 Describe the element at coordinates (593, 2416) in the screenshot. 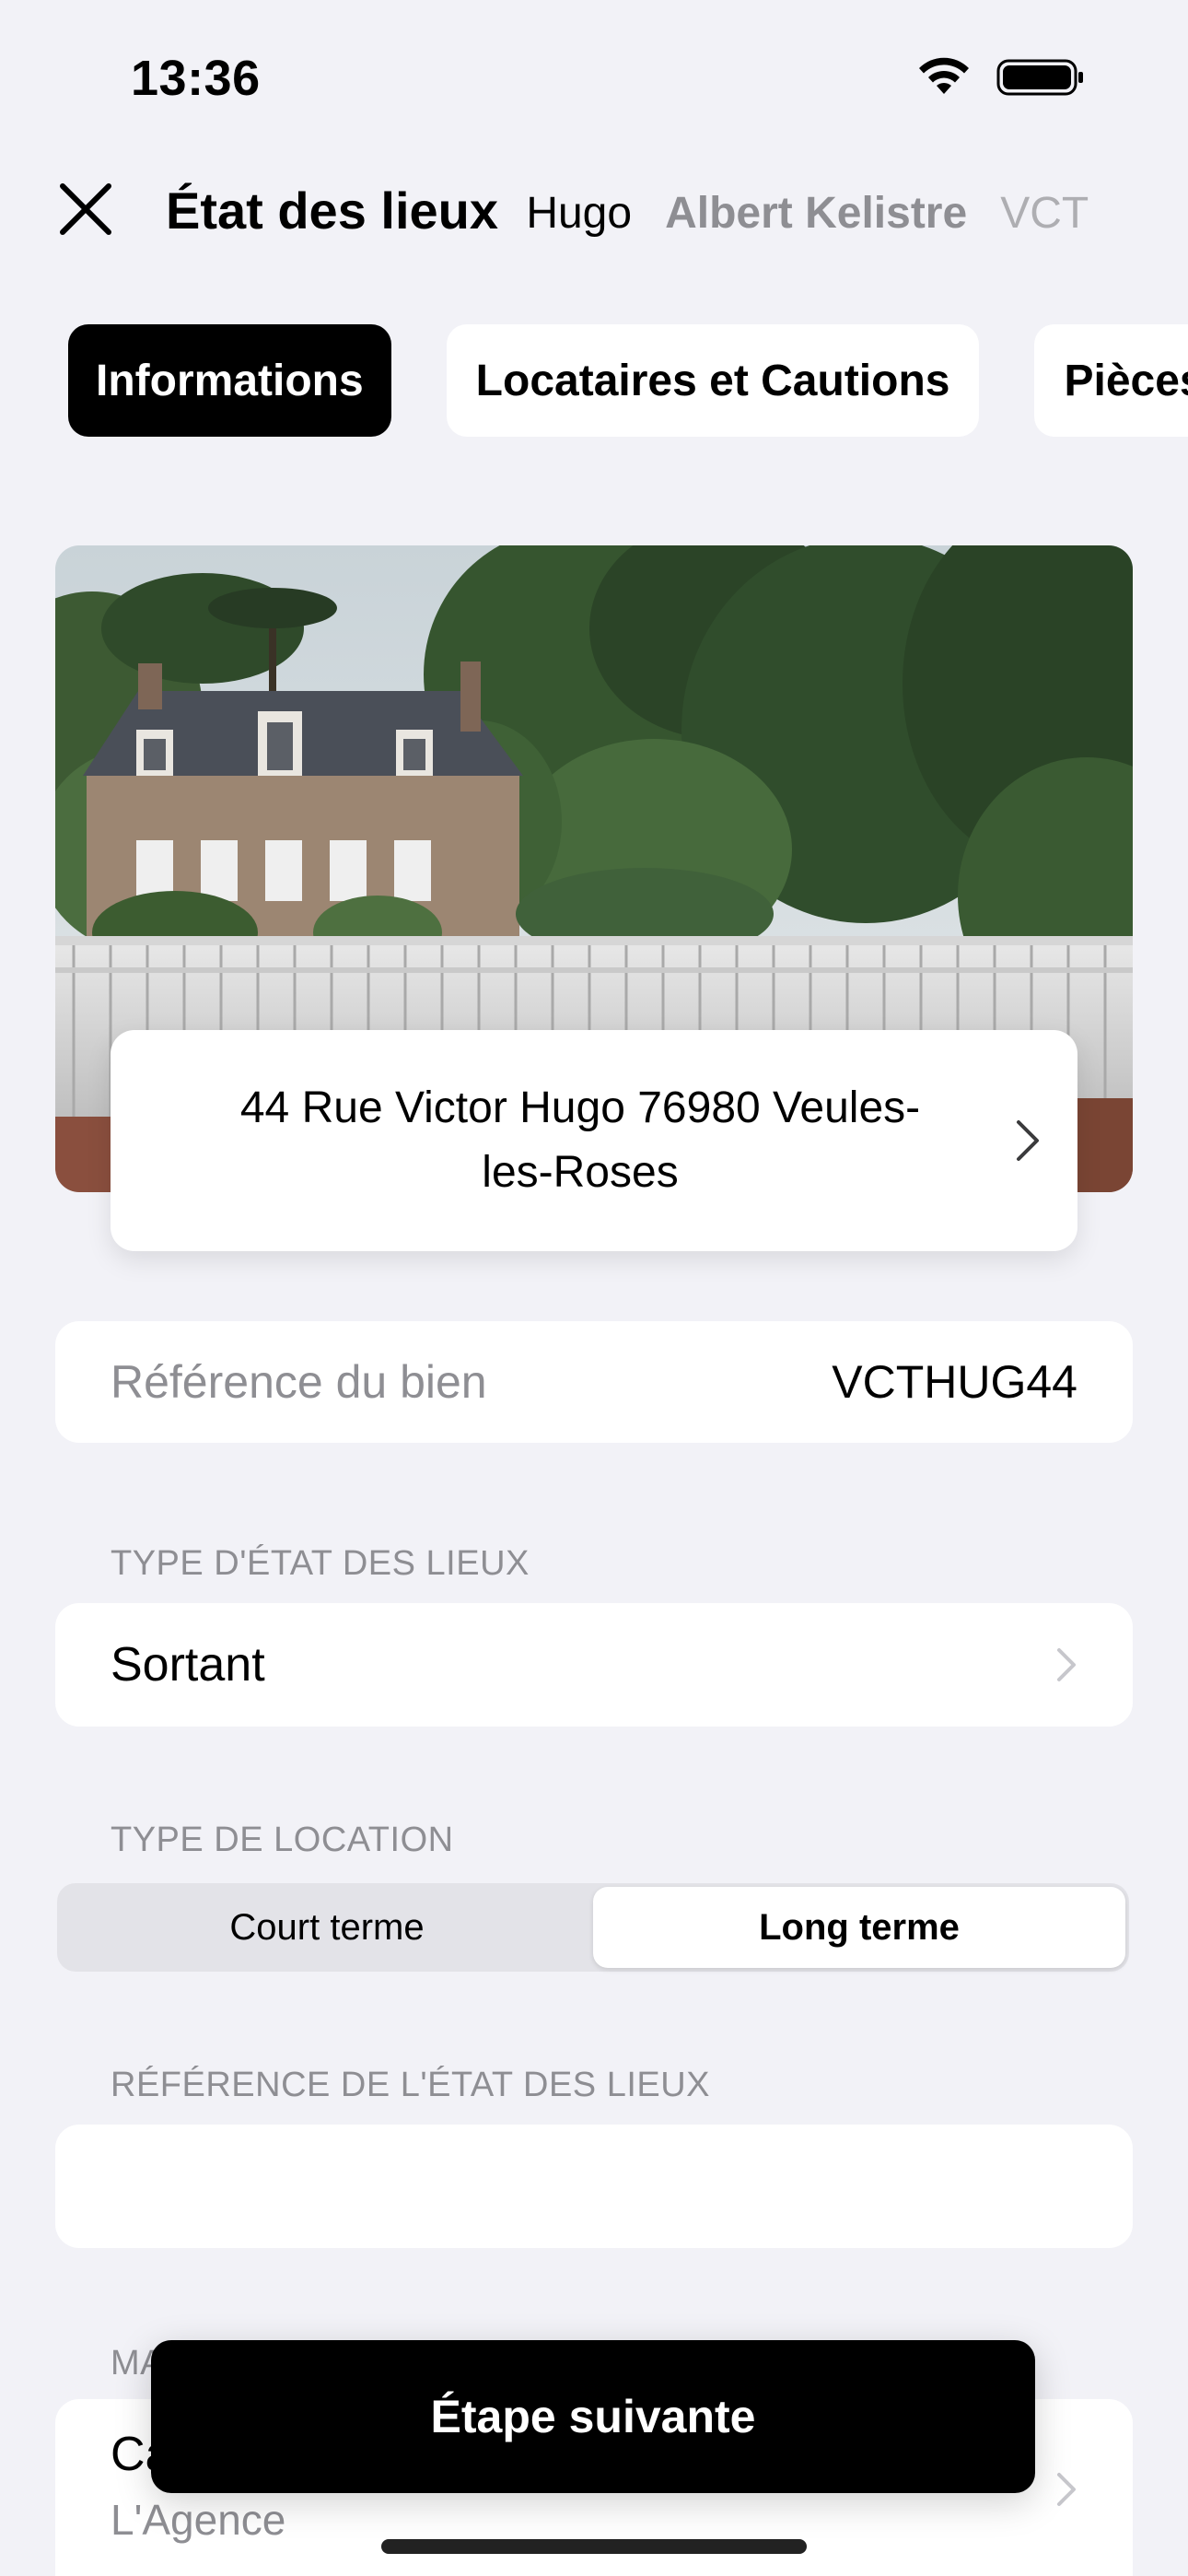

I see `next-step-button: Étape suivante` at that location.